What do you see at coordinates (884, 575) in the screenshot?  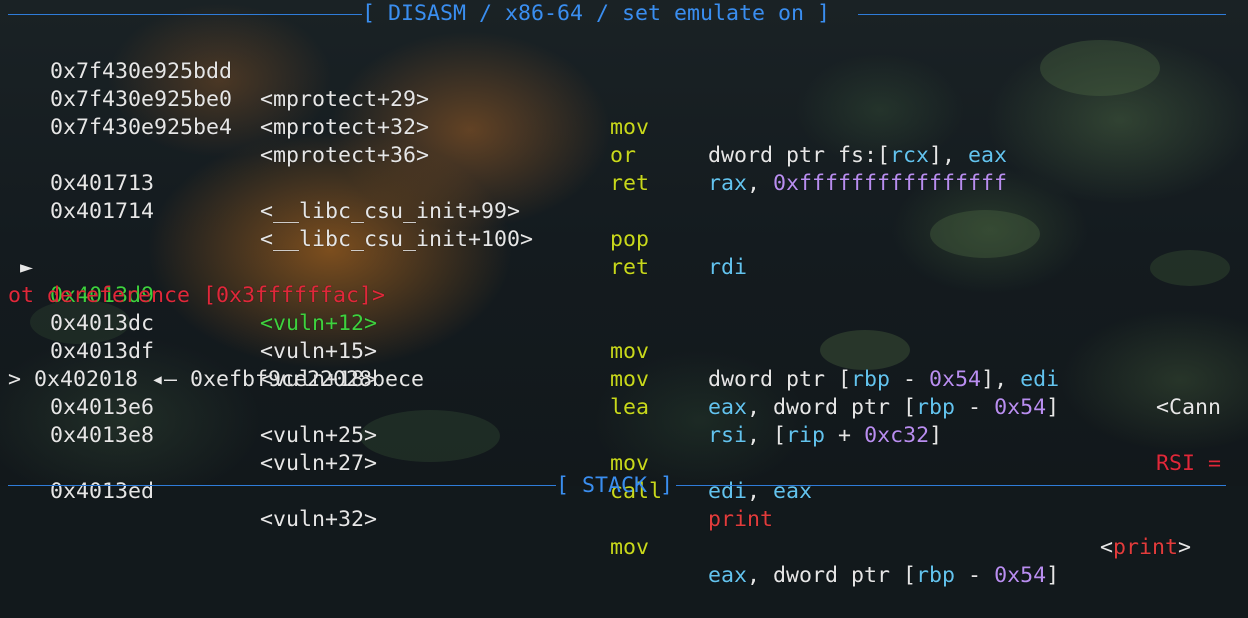 I see `instruction-operands: eax, dword ptr [rbp - 0x54]` at bounding box center [884, 575].